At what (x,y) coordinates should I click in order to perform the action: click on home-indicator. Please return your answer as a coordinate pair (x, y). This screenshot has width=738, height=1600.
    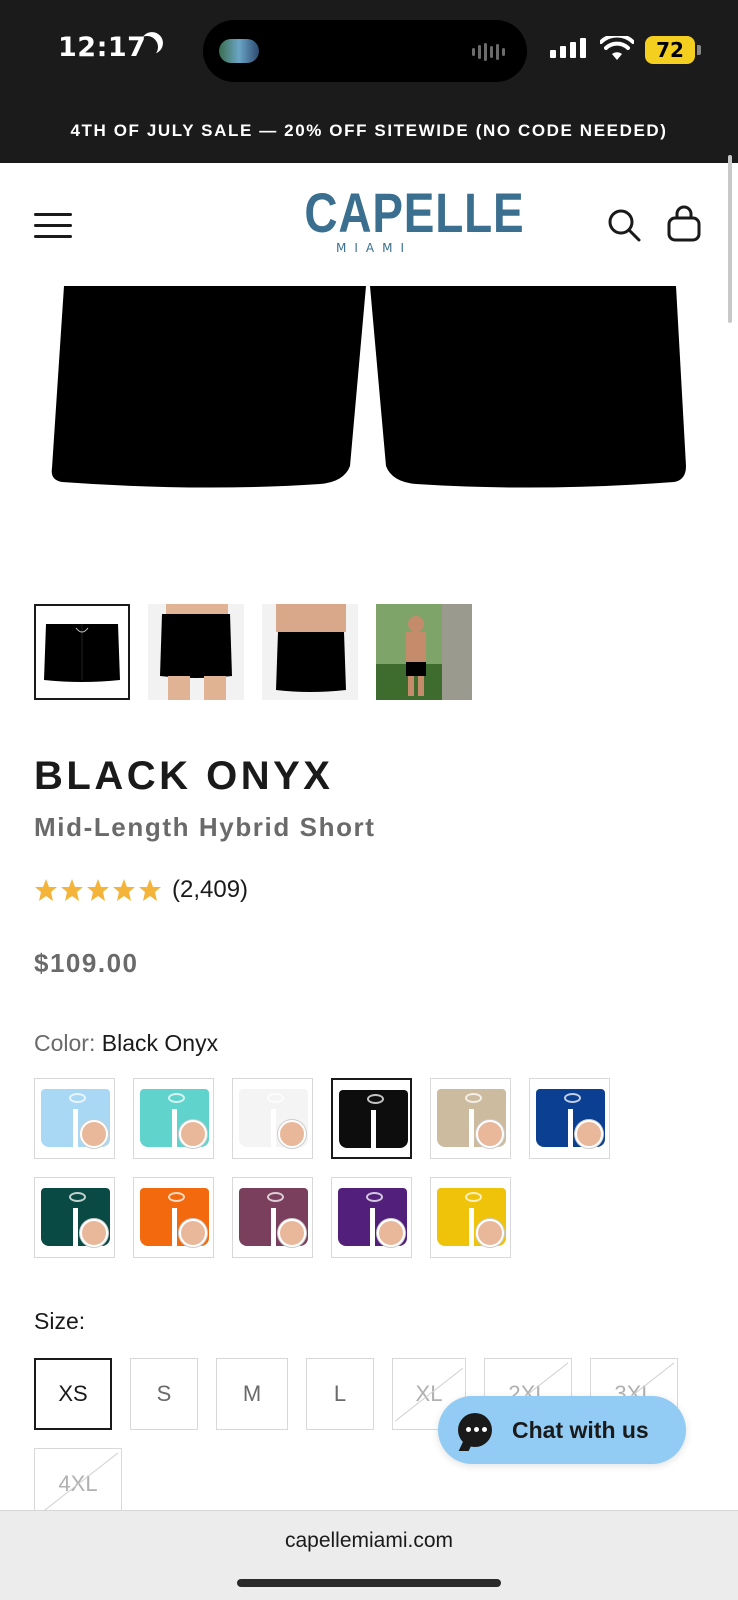
    Looking at the image, I should click on (369, 1583).